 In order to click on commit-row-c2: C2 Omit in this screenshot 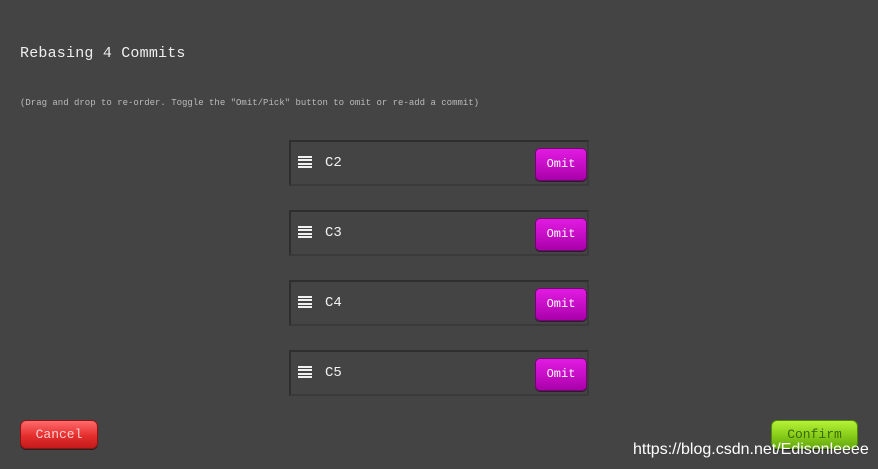, I will do `click(439, 163)`.